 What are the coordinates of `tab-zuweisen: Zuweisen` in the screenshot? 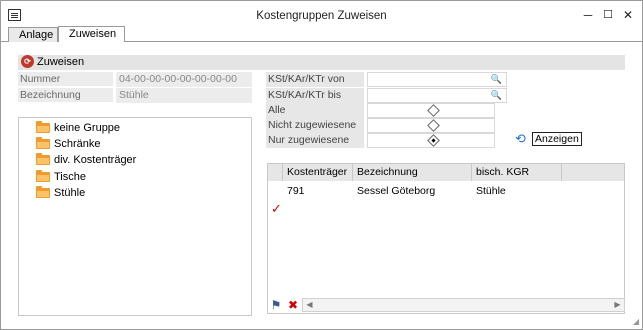 It's located at (91, 34).